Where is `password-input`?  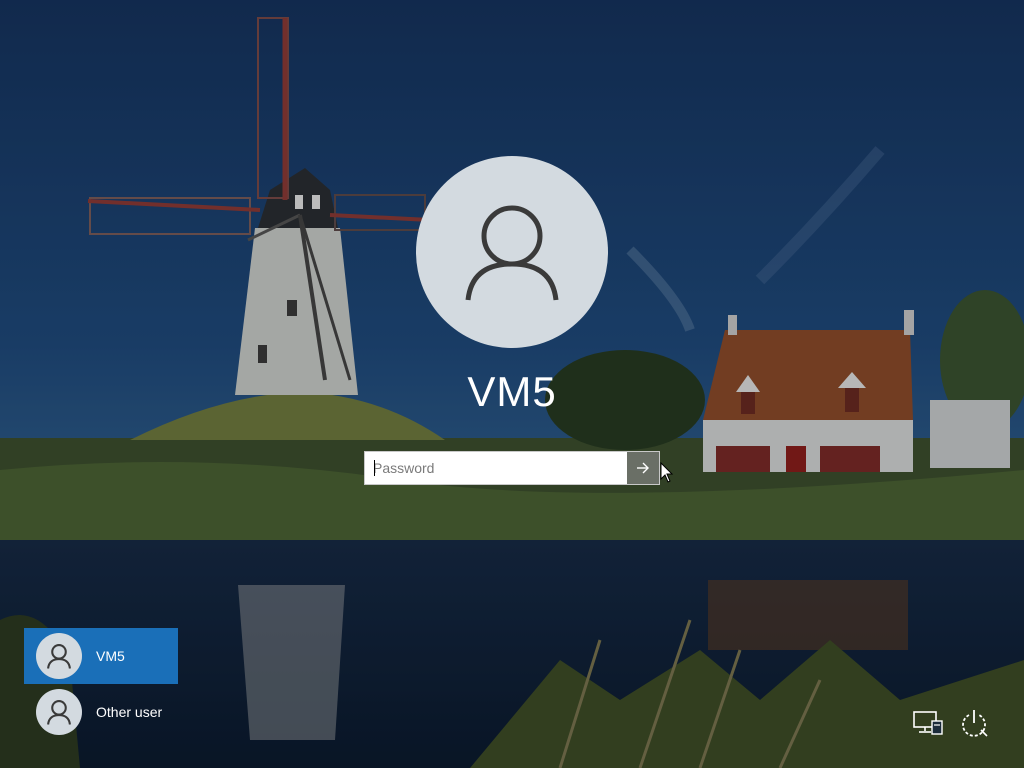 password-input is located at coordinates (496, 468).